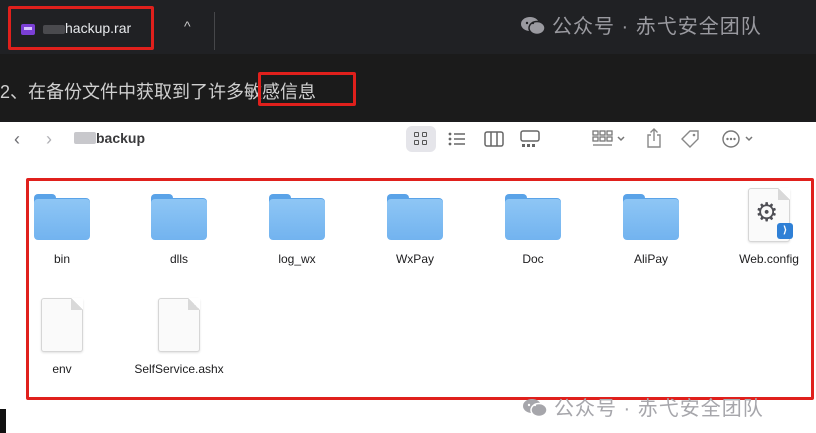  I want to click on folder-title: backup, so click(121, 138).